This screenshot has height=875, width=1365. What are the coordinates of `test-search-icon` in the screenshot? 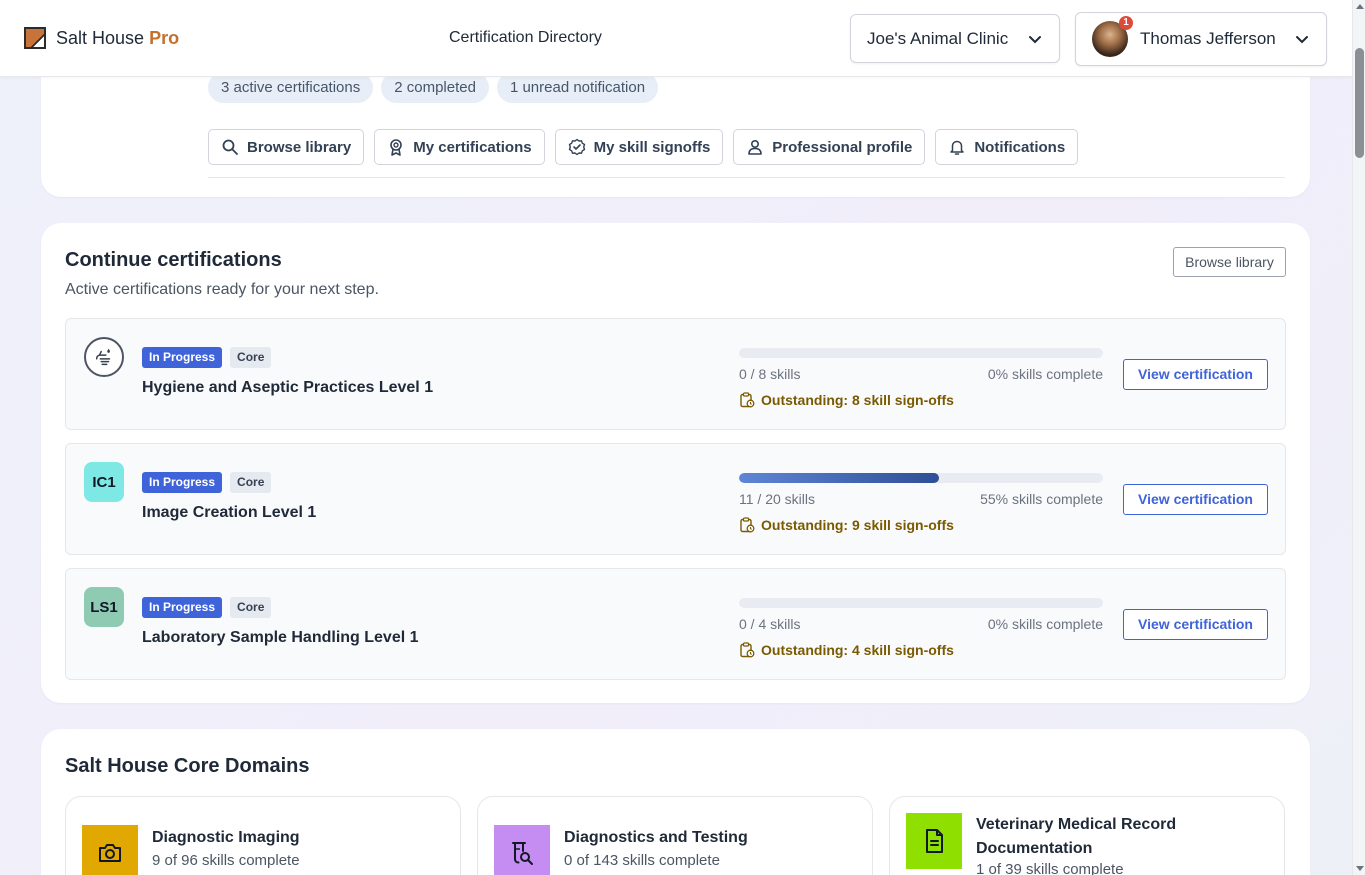 It's located at (522, 853).